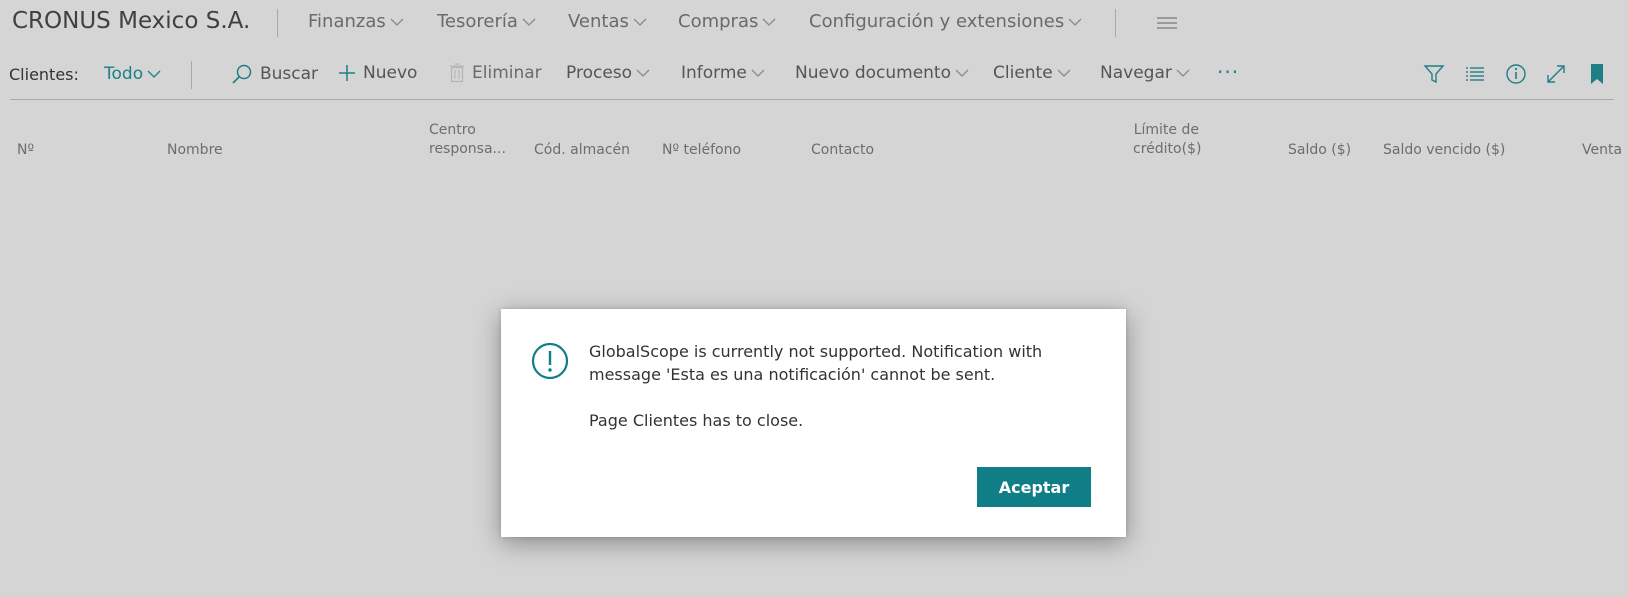 The height and width of the screenshot is (597, 1628). Describe the element at coordinates (873, 73) in the screenshot. I see `menu-label: Nuevo documento` at that location.